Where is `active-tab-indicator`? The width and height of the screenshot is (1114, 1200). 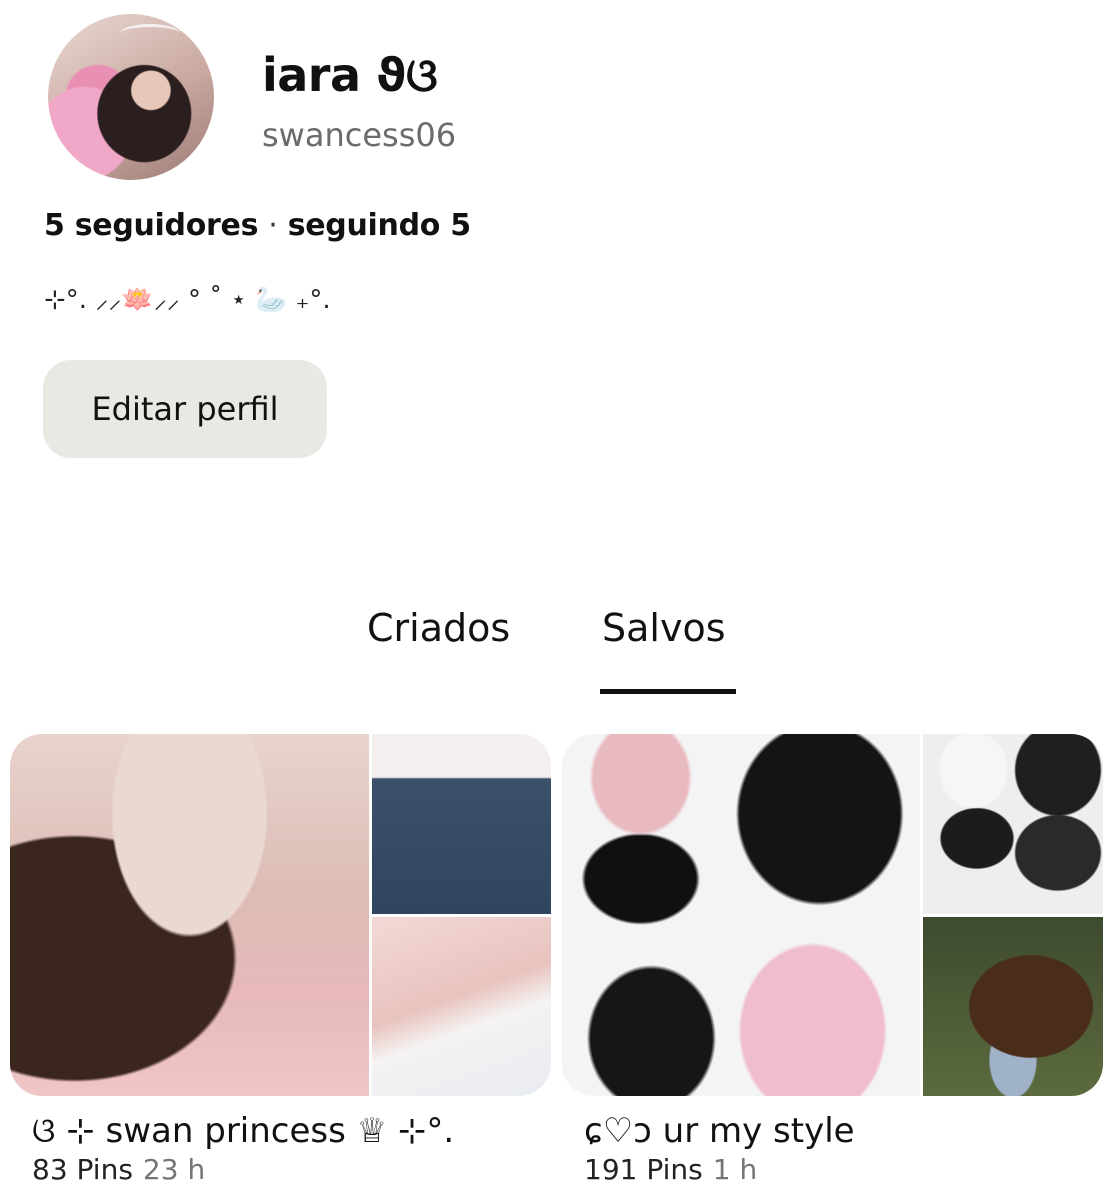 active-tab-indicator is located at coordinates (668, 691).